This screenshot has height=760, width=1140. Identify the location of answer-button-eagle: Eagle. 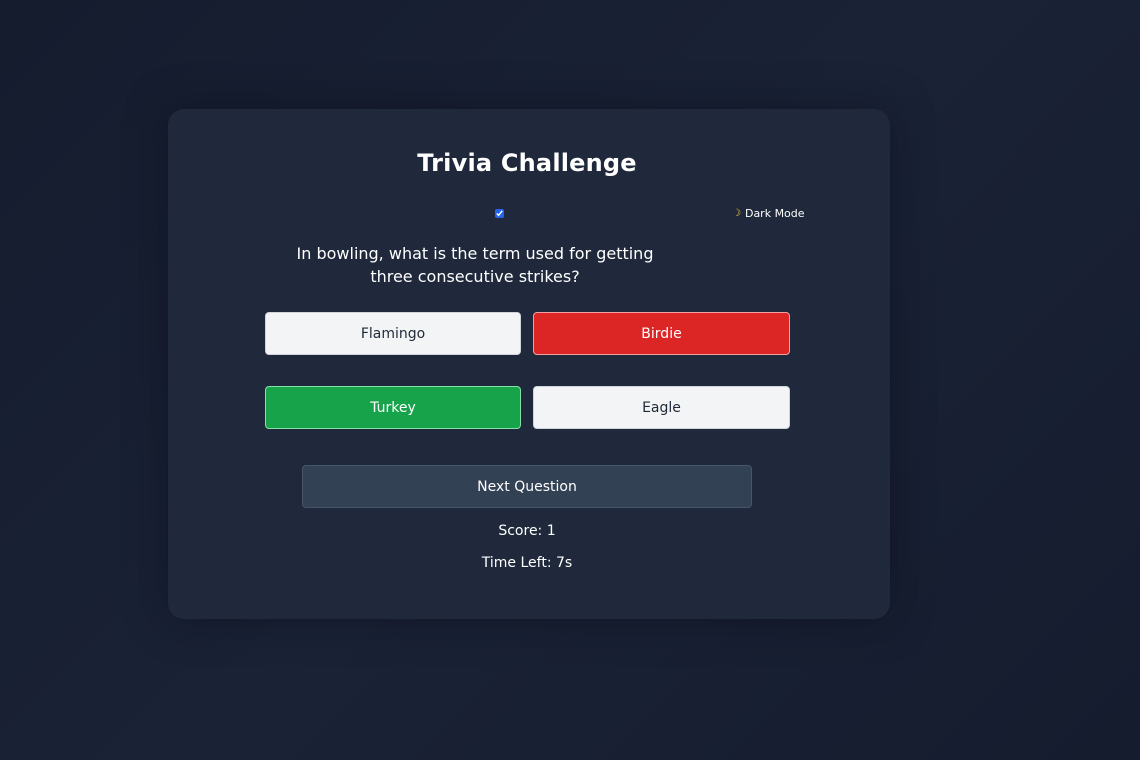
(661, 407).